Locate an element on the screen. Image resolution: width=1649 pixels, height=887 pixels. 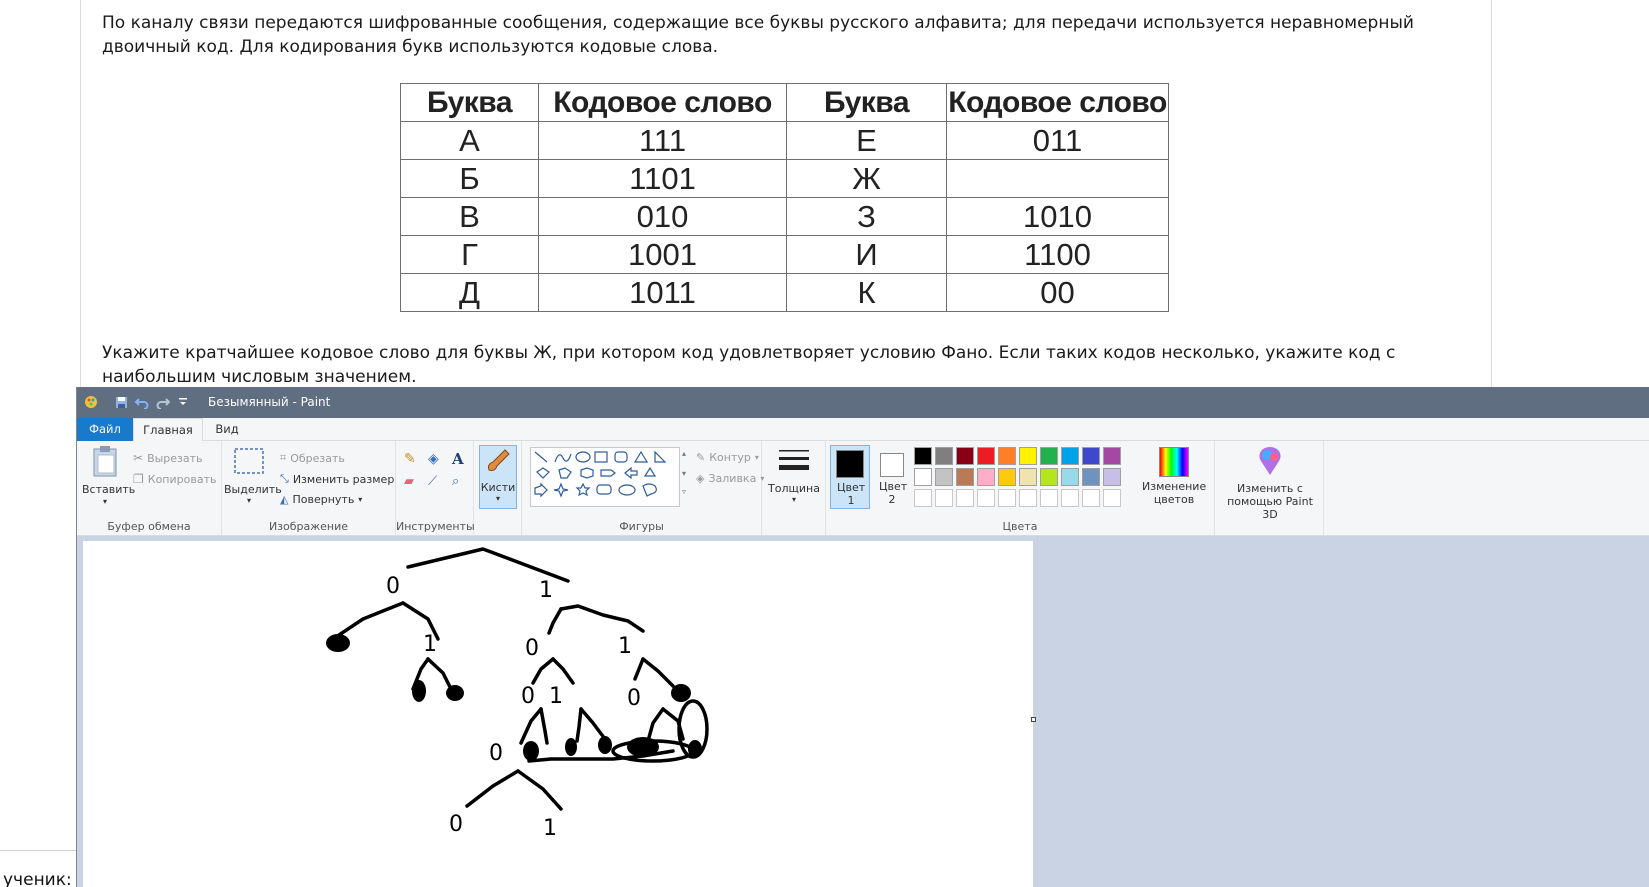
text-tool-icon: A is located at coordinates (458, 459).